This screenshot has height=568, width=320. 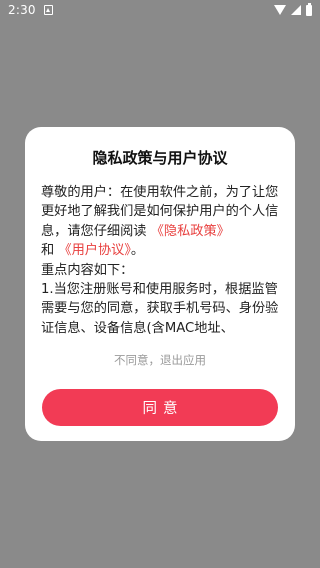 What do you see at coordinates (137, 251) in the screenshot?
I see `period-text: 。` at bounding box center [137, 251].